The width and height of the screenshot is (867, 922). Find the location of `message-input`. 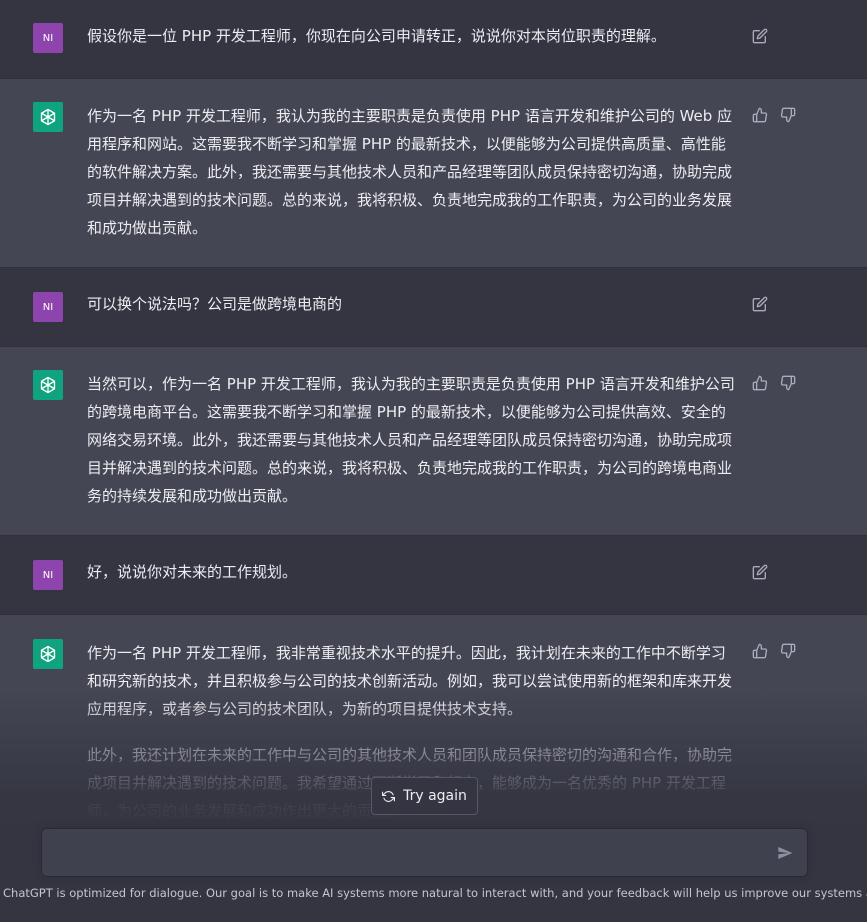

message-input is located at coordinates (408, 855).